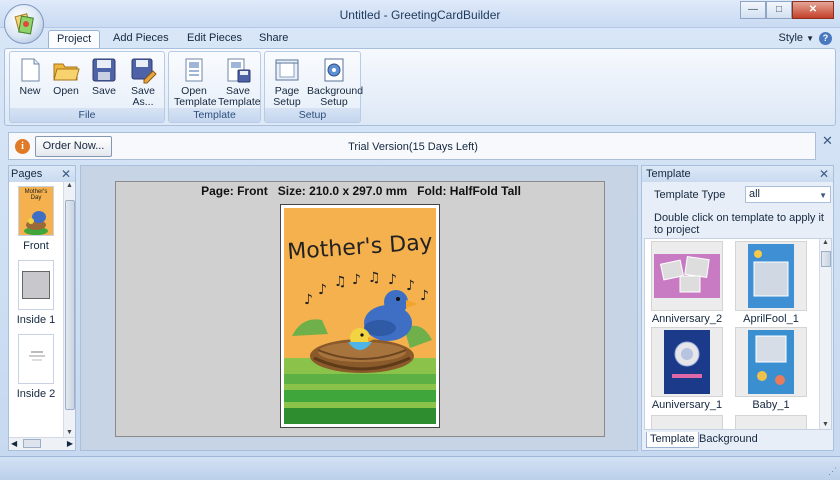 The image size is (840, 480). What do you see at coordinates (728, 440) in the screenshot?
I see `tab-background: Background` at bounding box center [728, 440].